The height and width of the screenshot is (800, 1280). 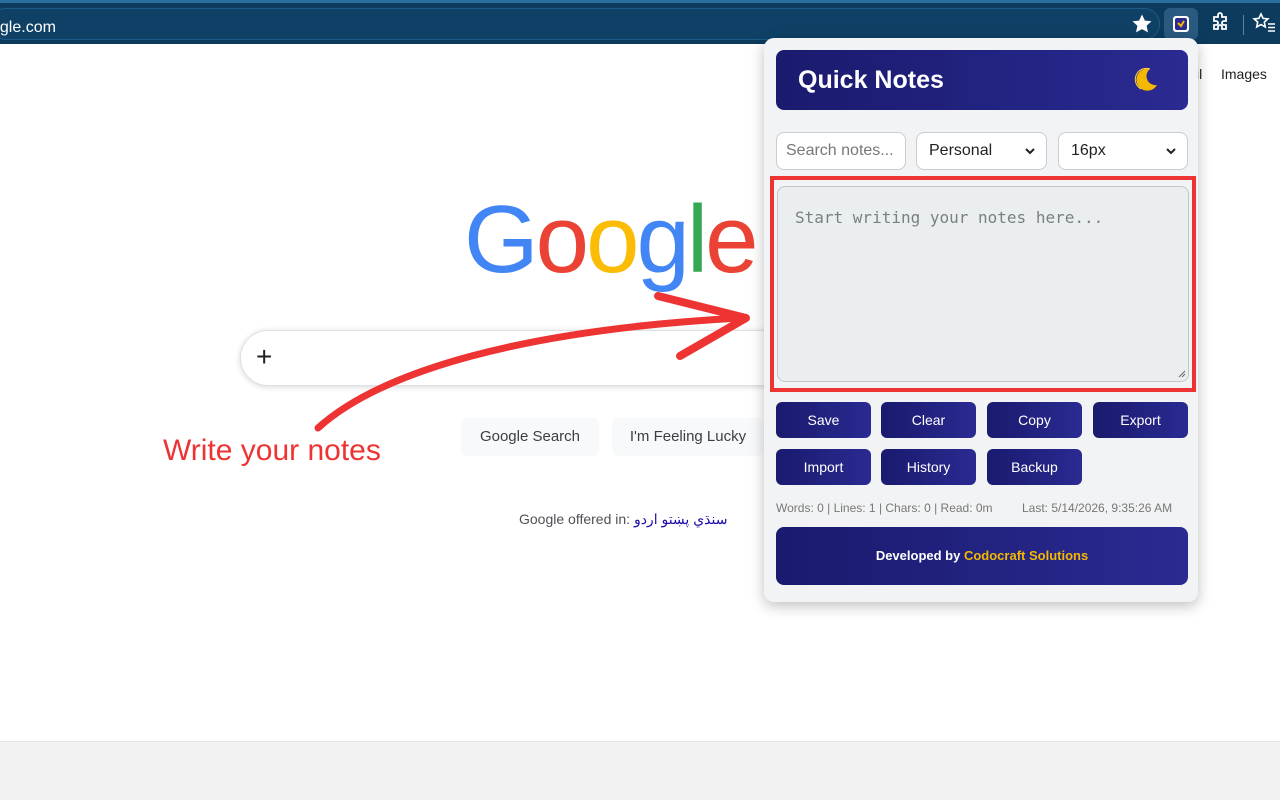 I want to click on category-value: Personal, so click(x=961, y=150).